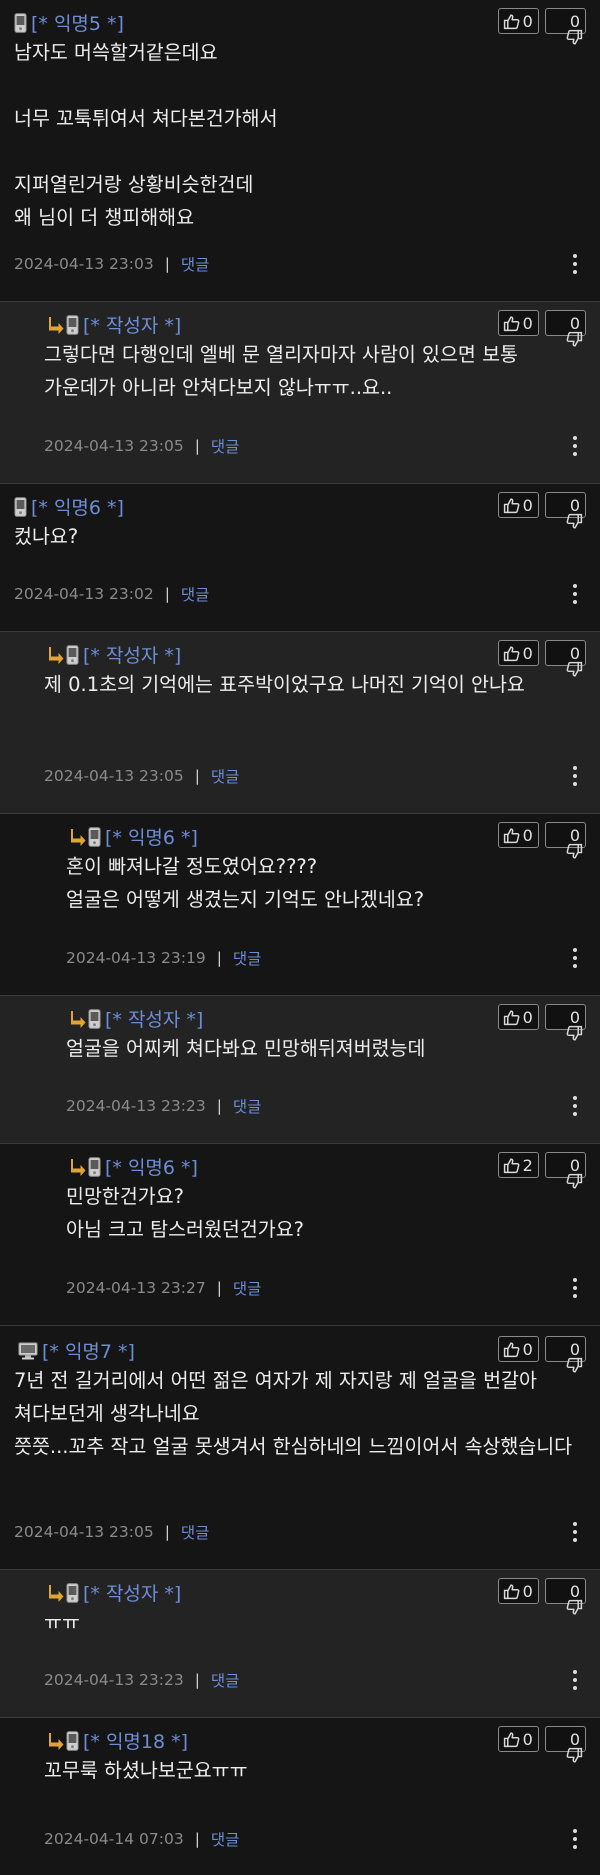 The width and height of the screenshot is (600, 1875). What do you see at coordinates (300, 1644) in the screenshot?
I see `reply-item: [* 작성자 *] 0 0 ㅠㅠ 2024-04-13 23:23 | 댓글` at bounding box center [300, 1644].